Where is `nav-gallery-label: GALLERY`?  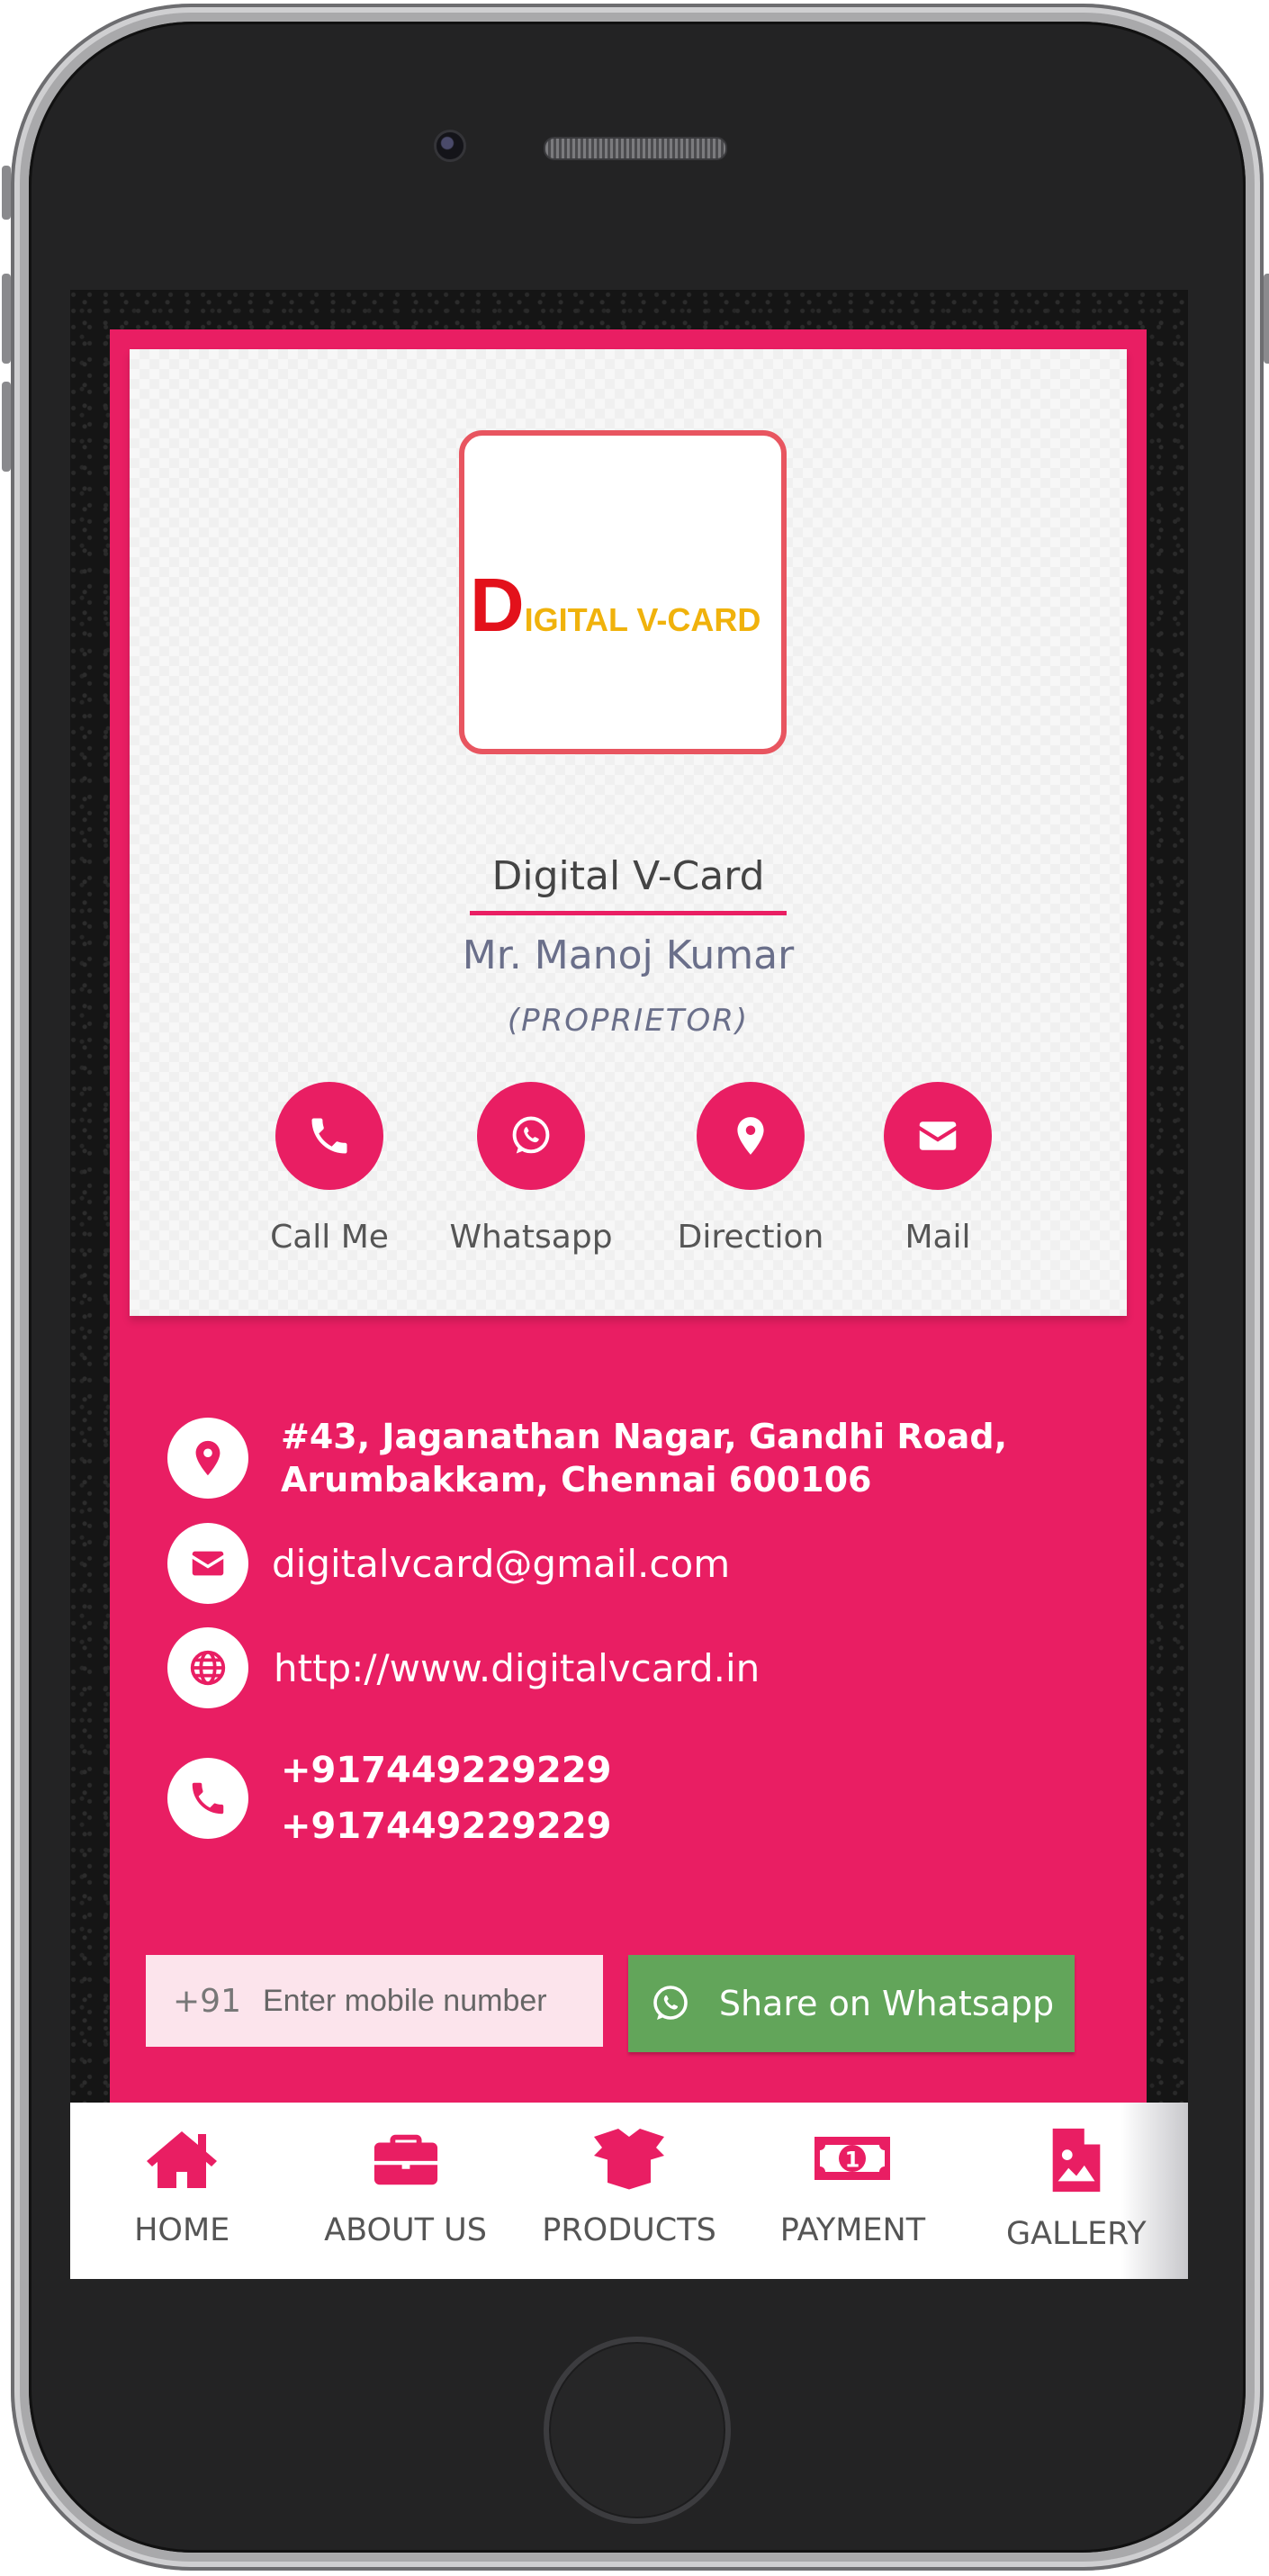 nav-gallery-label: GALLERY is located at coordinates (1076, 2234).